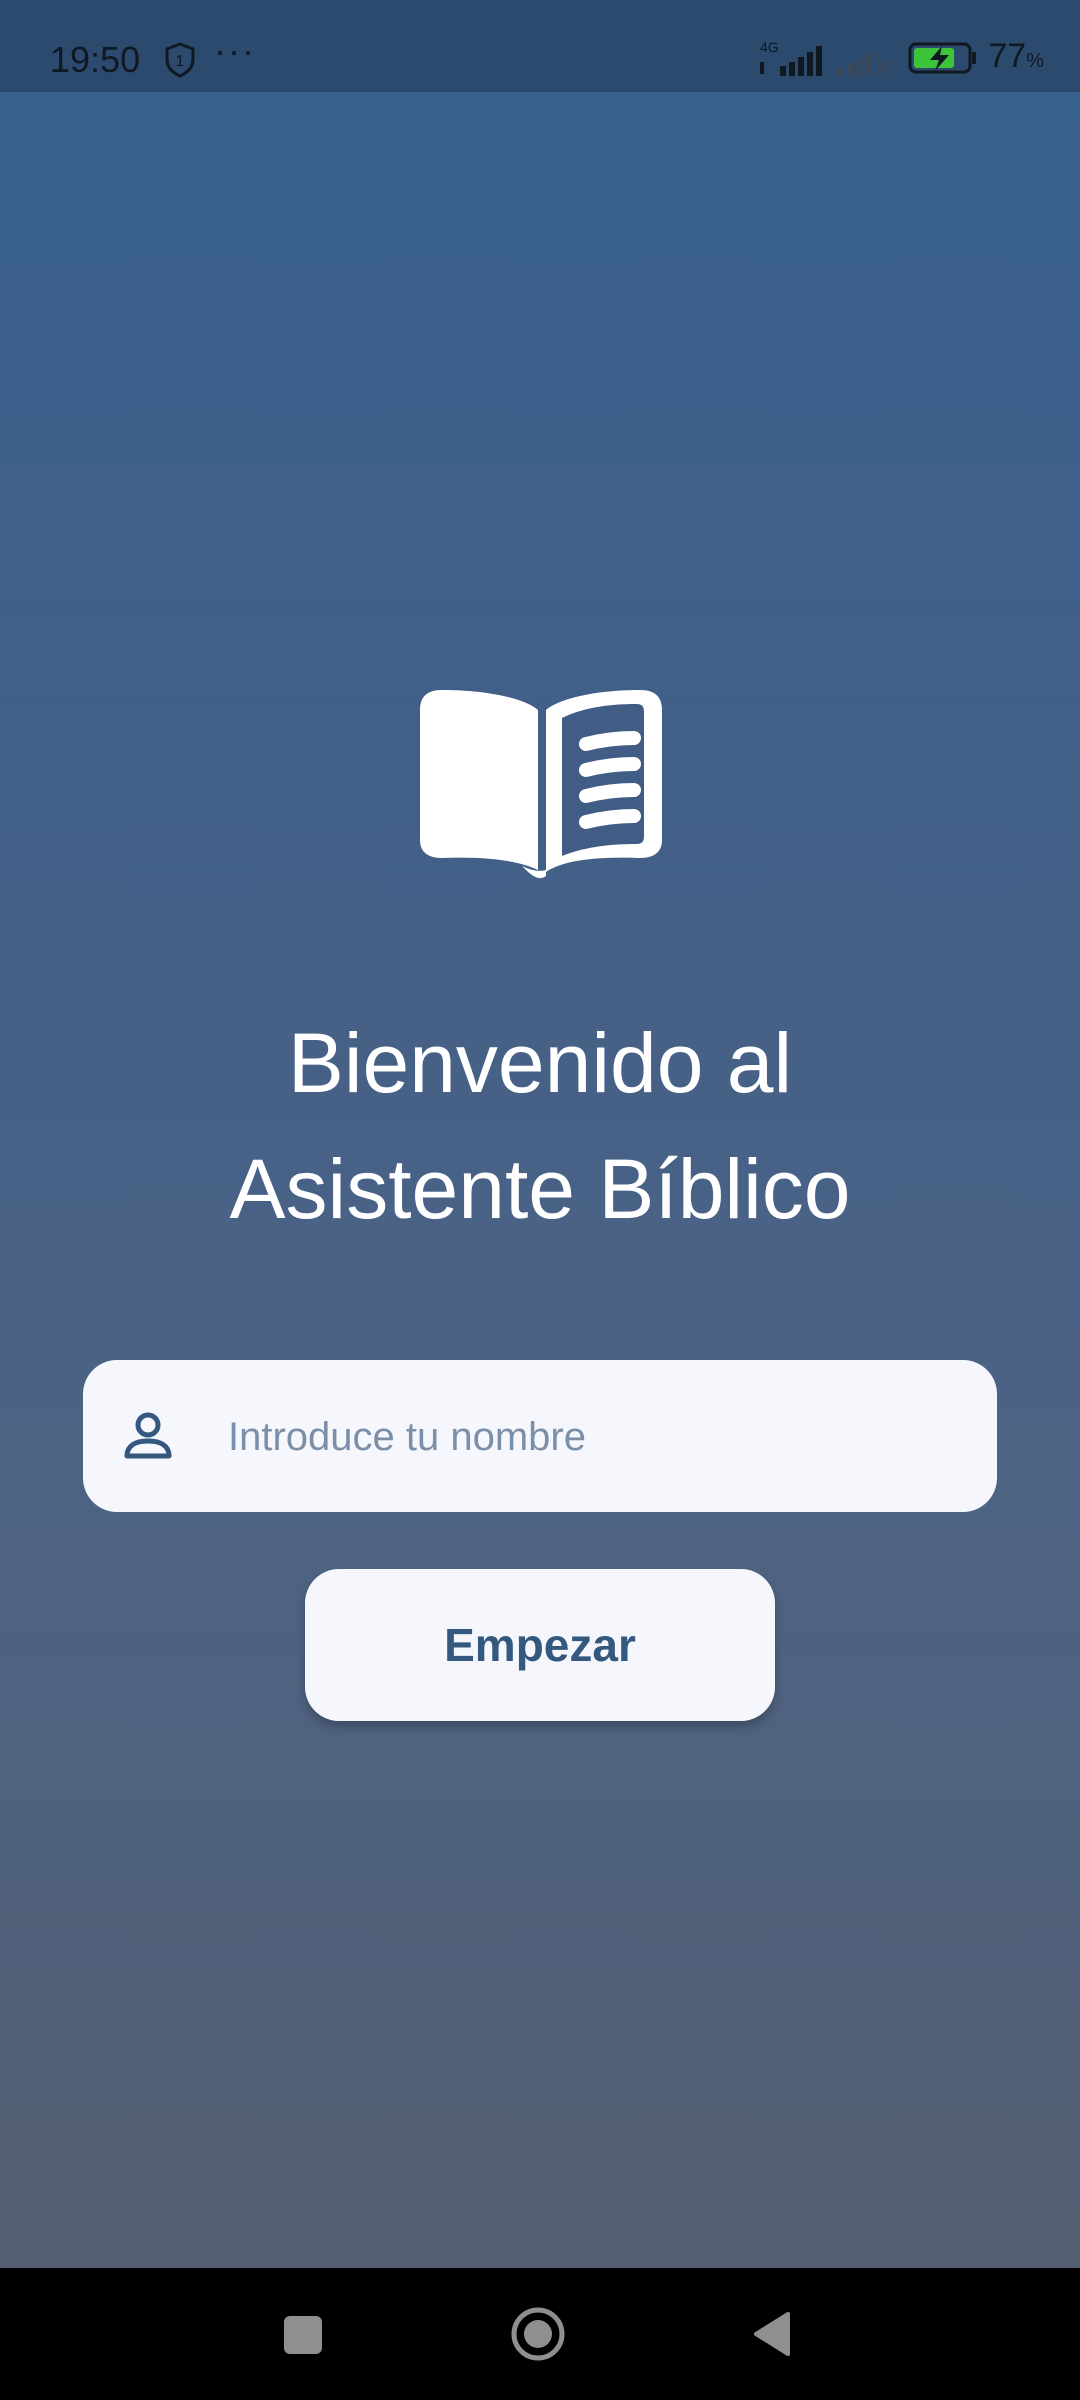 The image size is (1080, 2400). I want to click on network-type-label: 4G, so click(769, 47).